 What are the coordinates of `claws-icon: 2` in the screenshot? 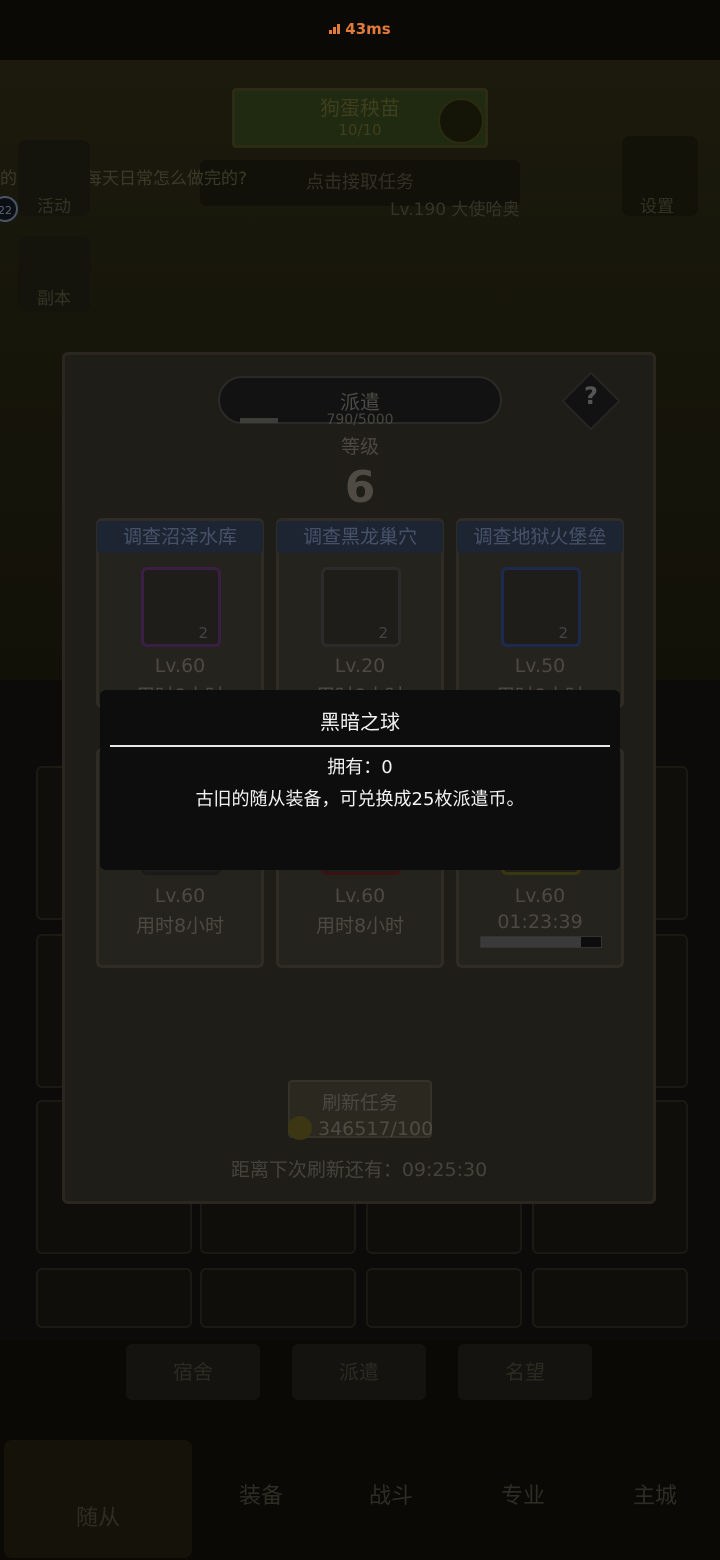 It's located at (361, 607).